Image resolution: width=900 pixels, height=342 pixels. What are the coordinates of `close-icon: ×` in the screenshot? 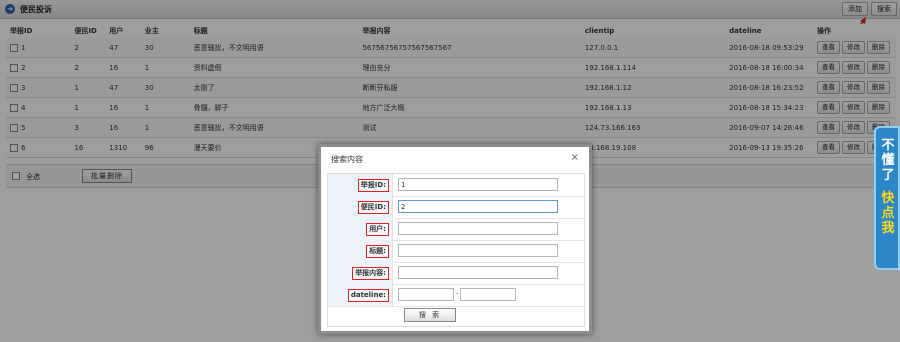 It's located at (575, 157).